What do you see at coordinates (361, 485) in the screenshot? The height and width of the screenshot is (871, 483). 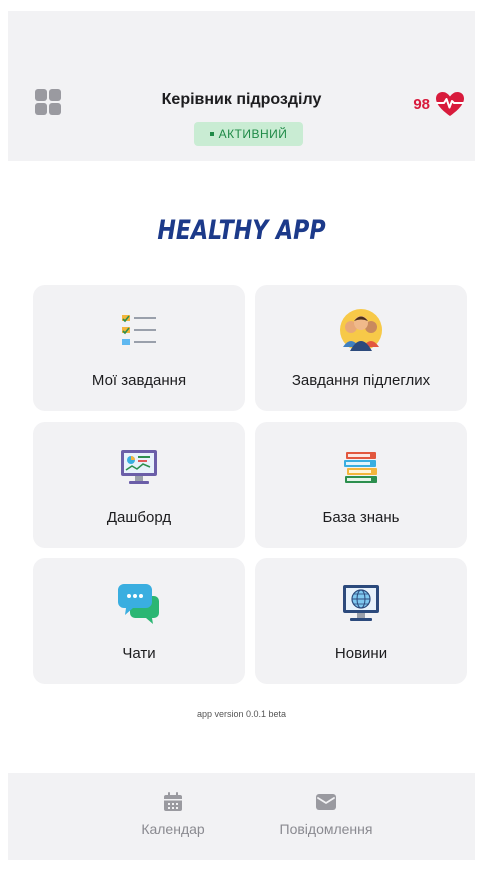 I see `tile-knowledge-base: База знань` at bounding box center [361, 485].